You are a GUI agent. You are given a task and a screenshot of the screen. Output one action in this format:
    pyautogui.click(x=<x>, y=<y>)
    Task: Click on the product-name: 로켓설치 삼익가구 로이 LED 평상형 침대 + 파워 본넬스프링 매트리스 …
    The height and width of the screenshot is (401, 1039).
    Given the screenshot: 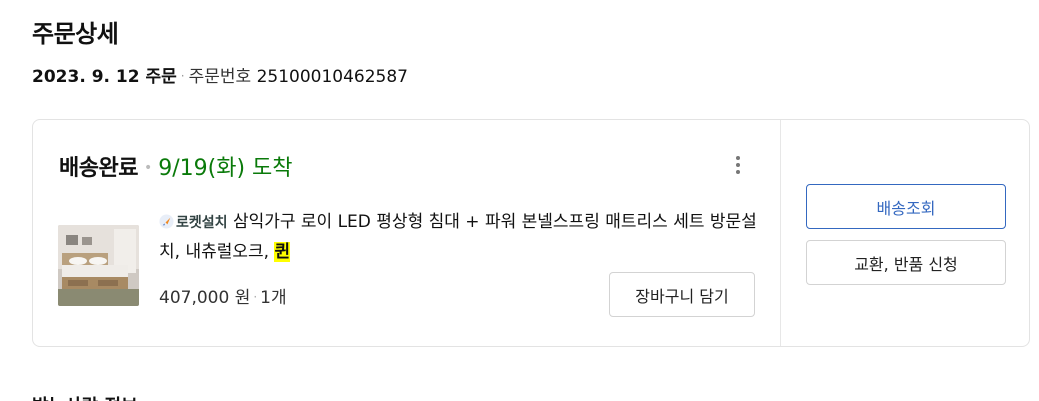 What is the action you would take?
    pyautogui.click(x=459, y=237)
    